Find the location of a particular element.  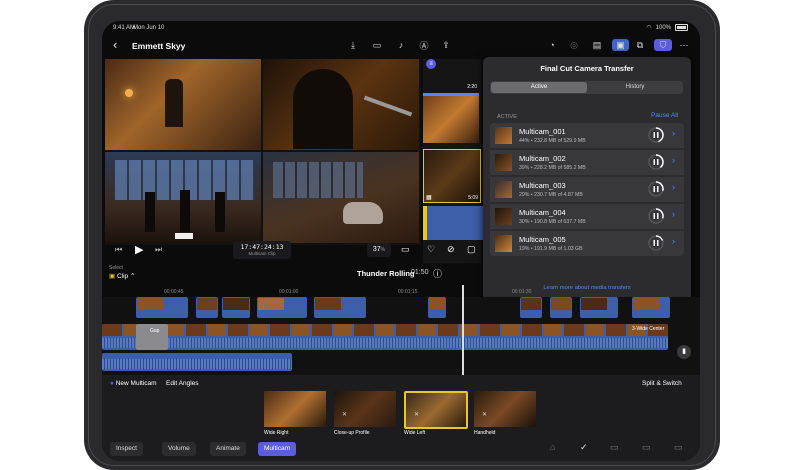

muted-icon: ✕ is located at coordinates (345, 415).